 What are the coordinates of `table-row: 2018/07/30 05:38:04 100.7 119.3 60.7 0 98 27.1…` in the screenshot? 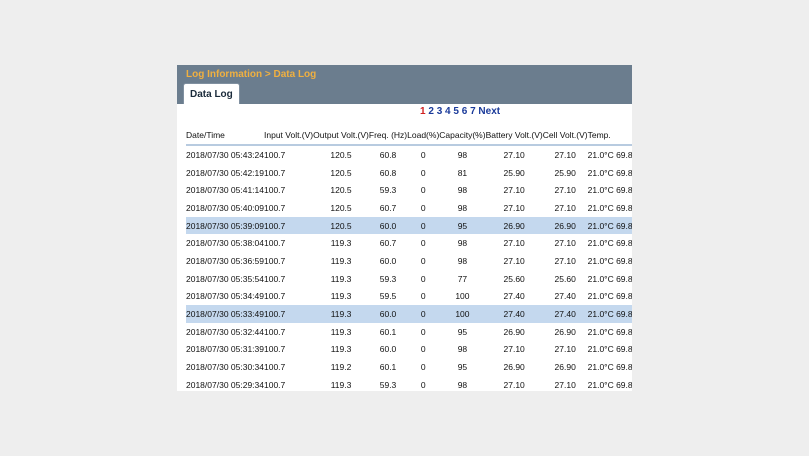 It's located at (409, 243).